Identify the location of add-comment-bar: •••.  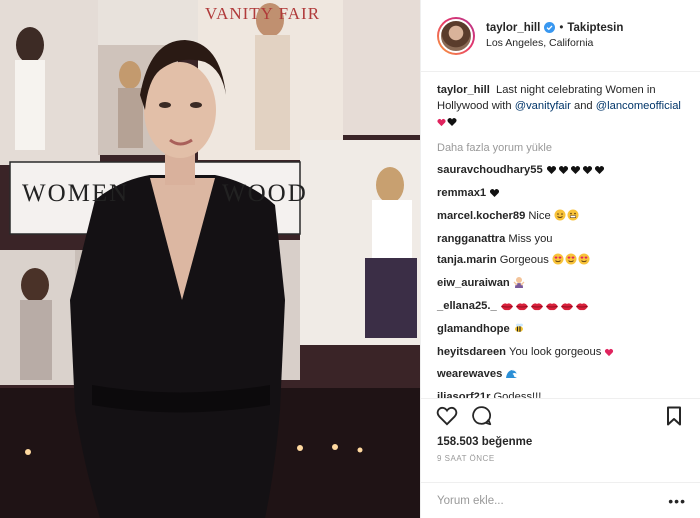
(560, 500).